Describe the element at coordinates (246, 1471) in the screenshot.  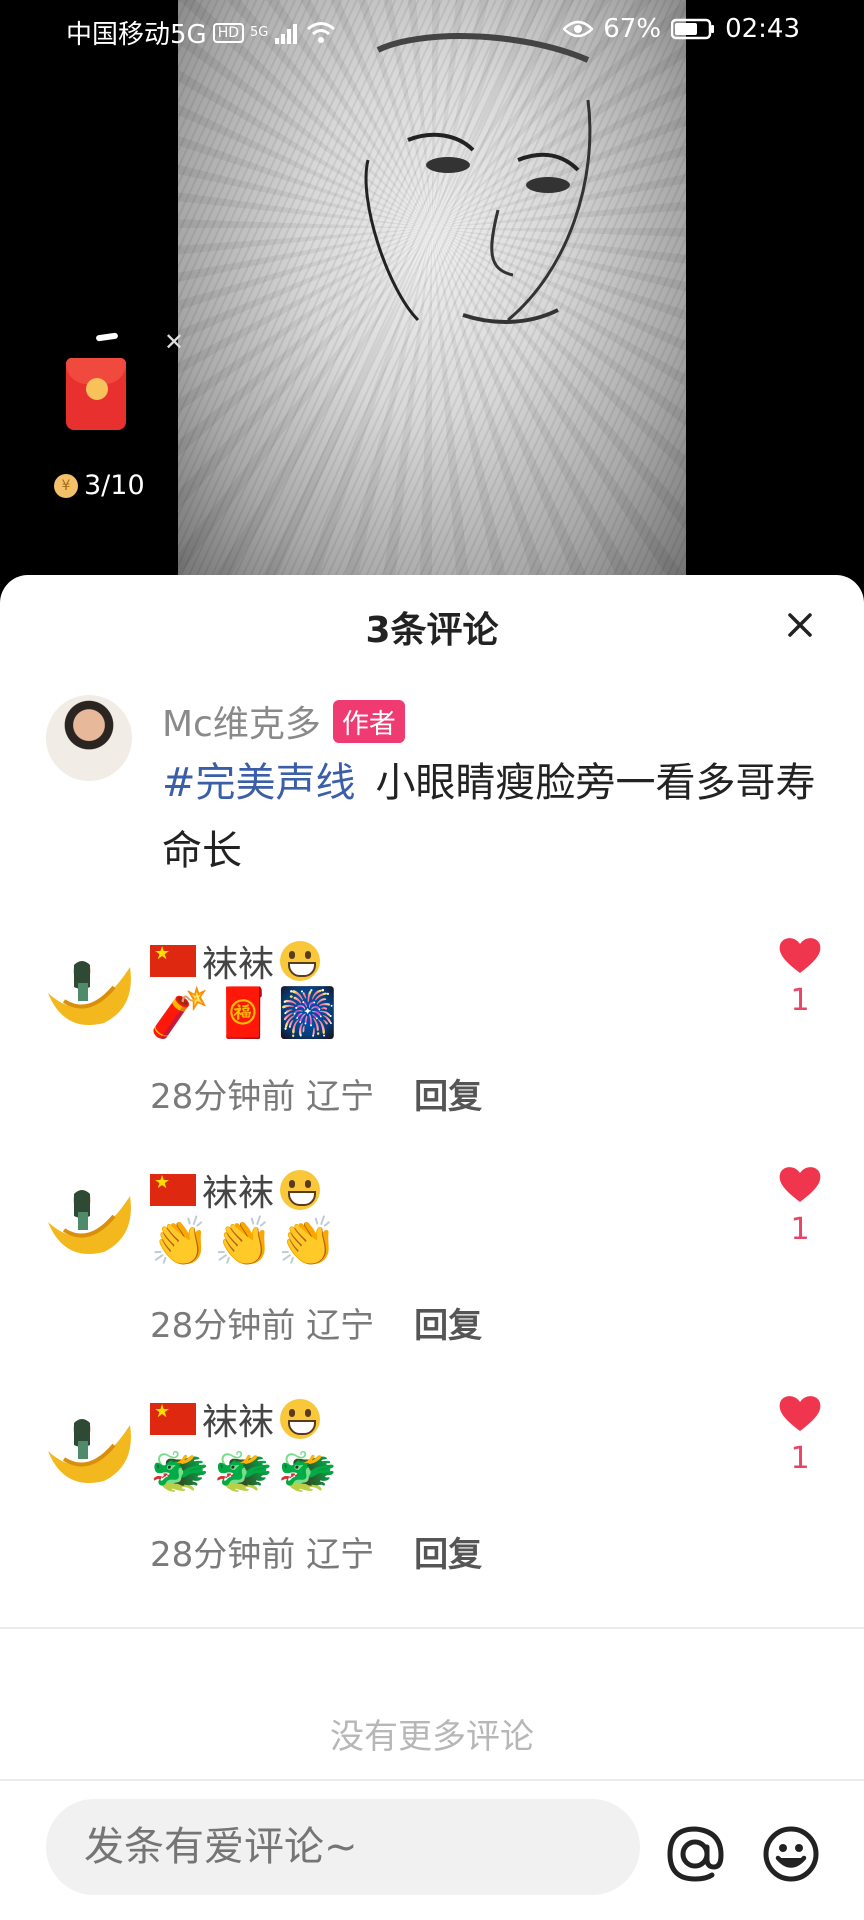
I see `comment-body: 🐲🐲🐲` at that location.